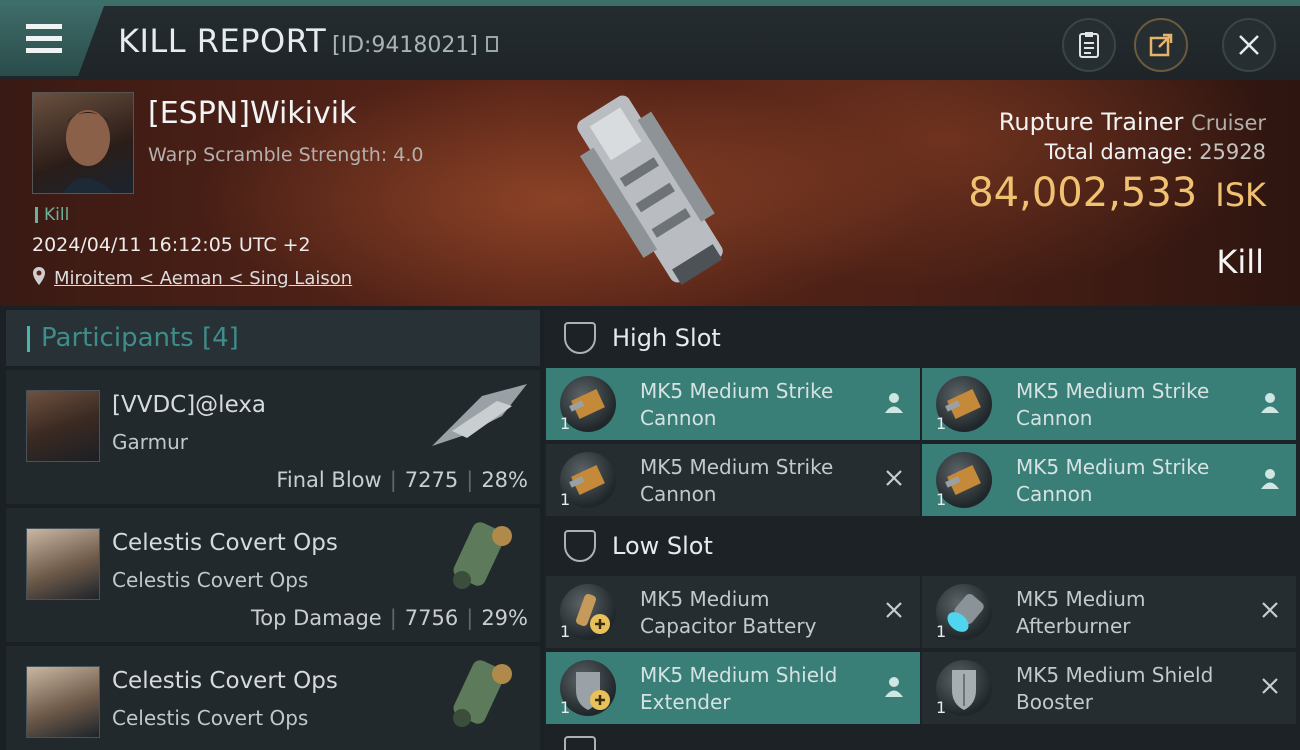 The image size is (1300, 750). I want to click on module-name: MK5 Medium Shield Booster, so click(1114, 689).